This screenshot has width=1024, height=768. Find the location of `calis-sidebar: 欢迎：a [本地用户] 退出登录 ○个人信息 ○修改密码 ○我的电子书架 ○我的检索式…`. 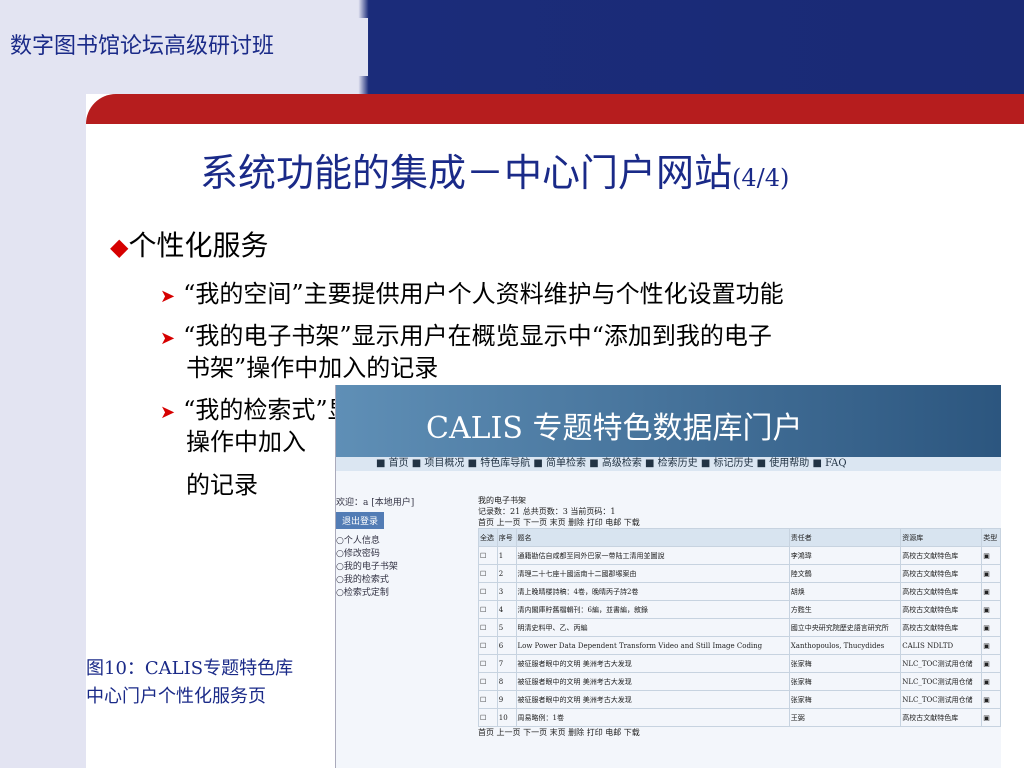

calis-sidebar: 欢迎：a [本地用户] 退出登录 ○个人信息 ○修改密码 ○我的电子书架 ○我的检索式… is located at coordinates (406, 546).